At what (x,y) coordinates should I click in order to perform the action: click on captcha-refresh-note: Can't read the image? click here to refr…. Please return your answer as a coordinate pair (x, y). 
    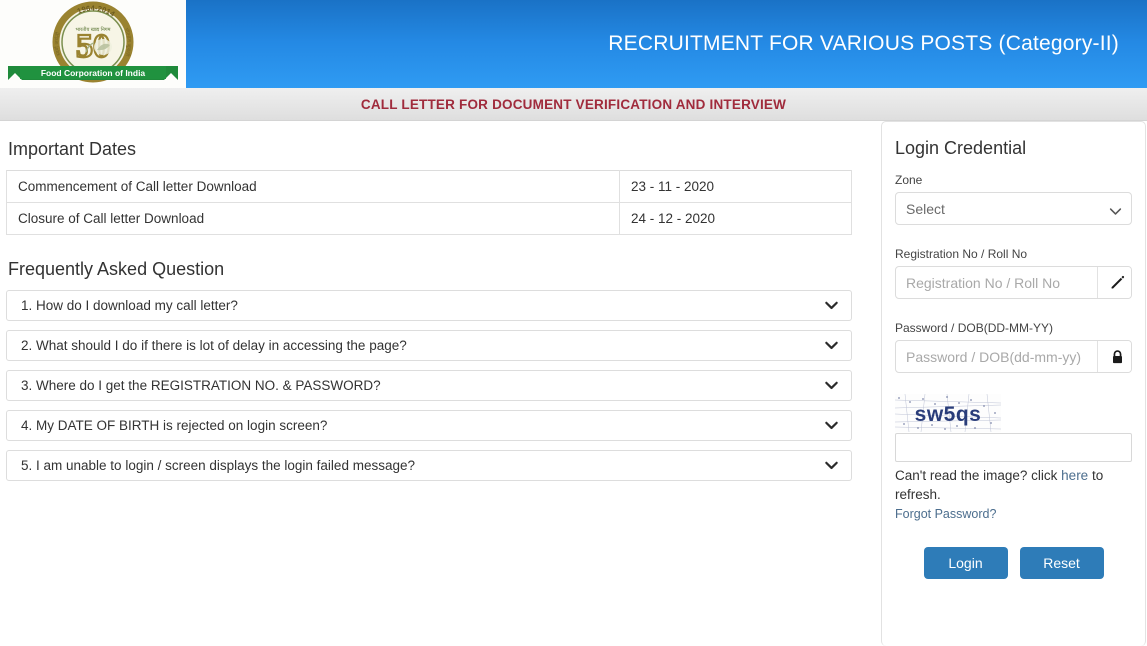
    Looking at the image, I should click on (1013, 485).